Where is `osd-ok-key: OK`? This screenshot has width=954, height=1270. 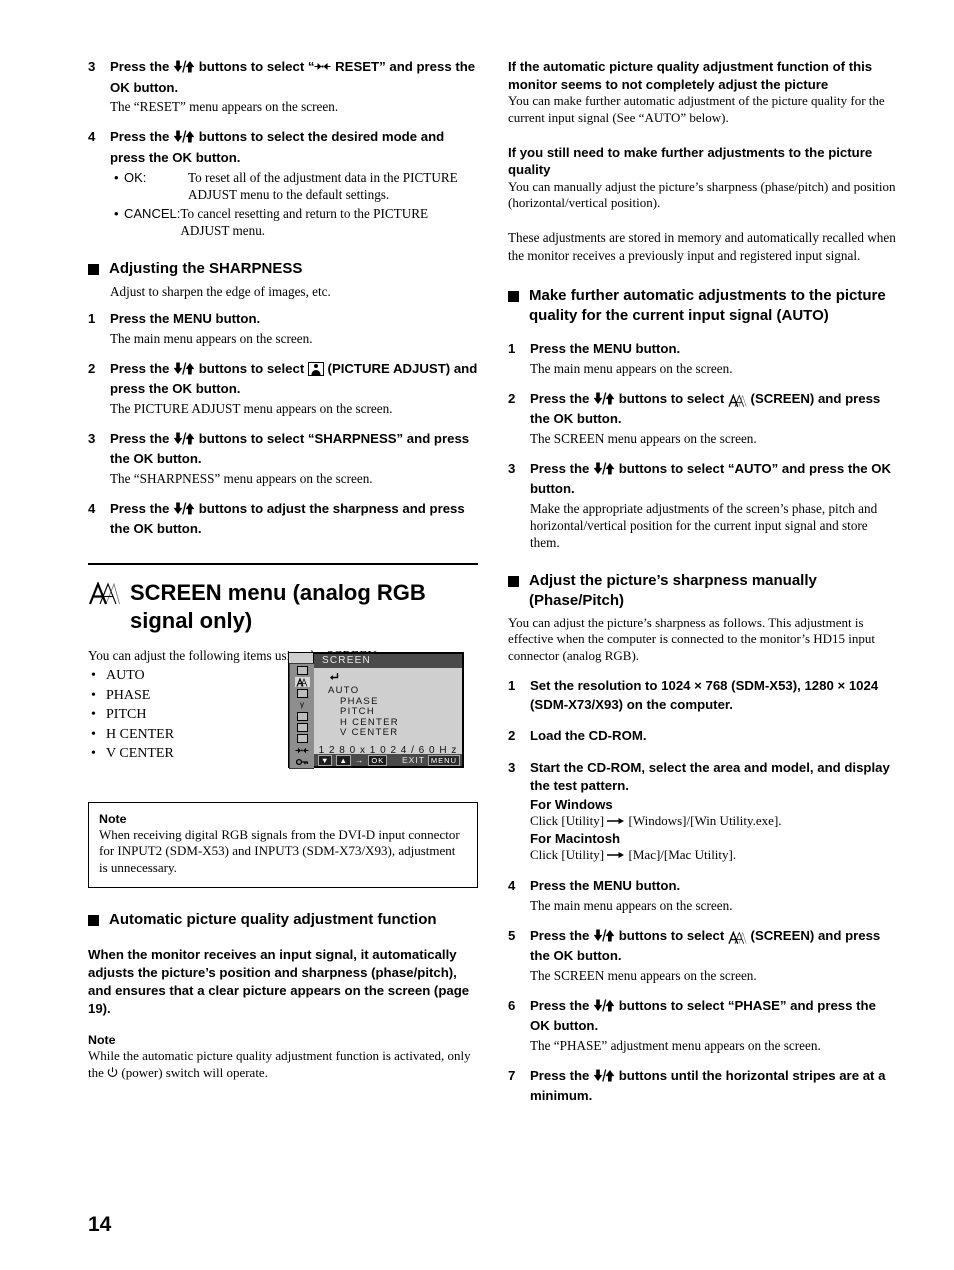
osd-ok-key: OK is located at coordinates (378, 760).